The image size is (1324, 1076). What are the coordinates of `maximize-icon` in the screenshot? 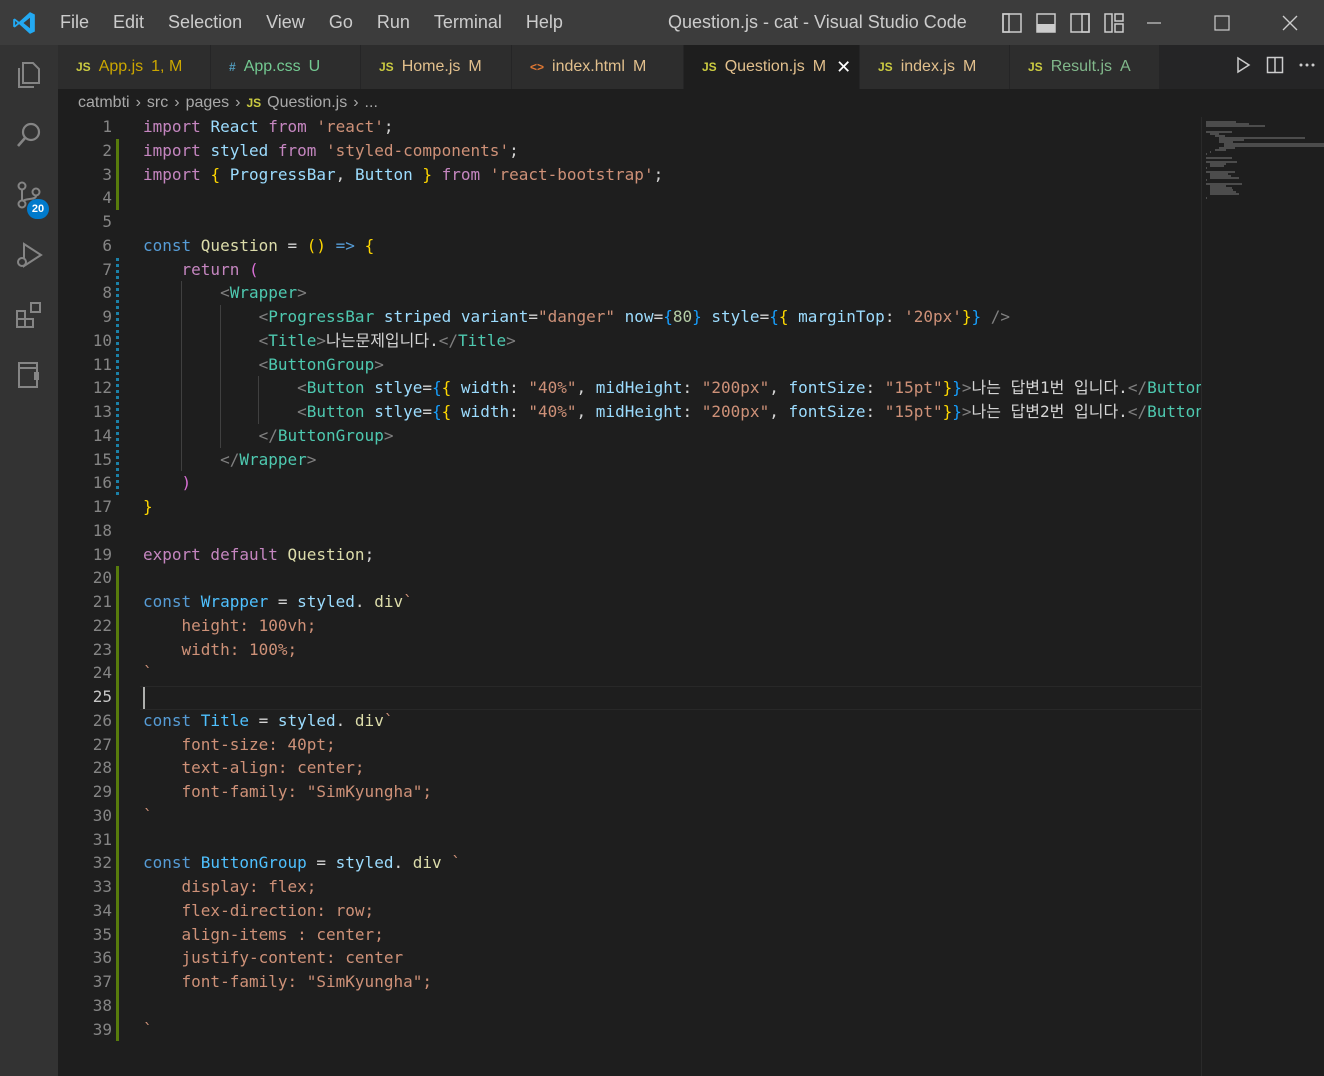 It's located at (1222, 22).